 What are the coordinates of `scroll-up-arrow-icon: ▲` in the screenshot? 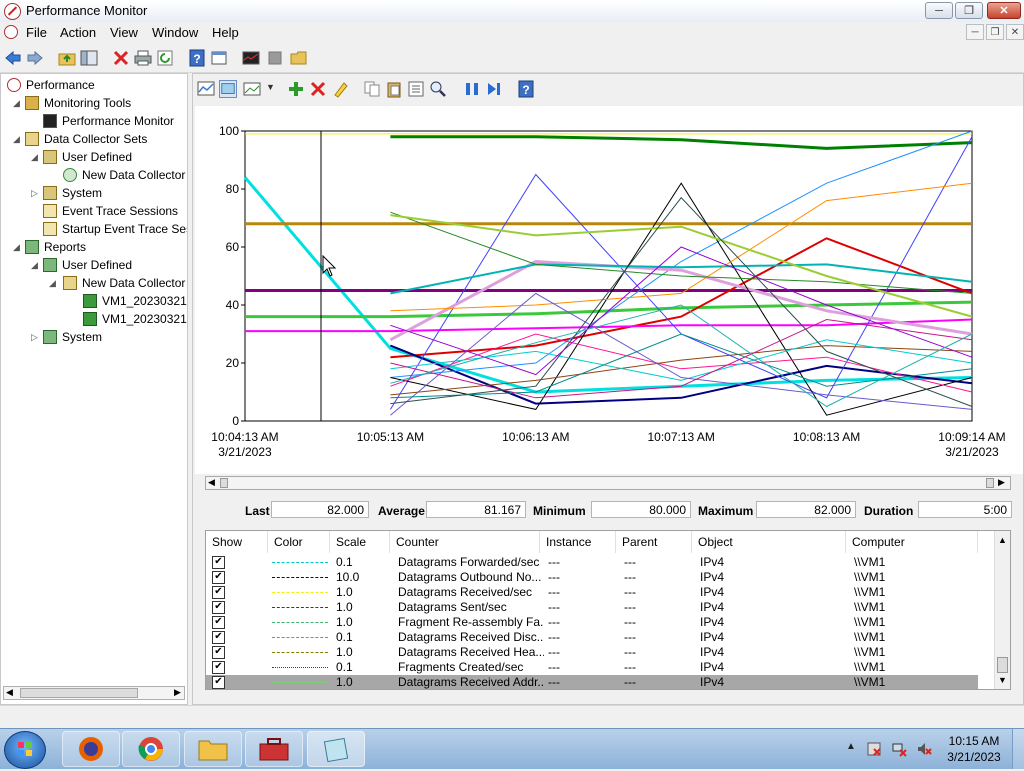 It's located at (1002, 540).